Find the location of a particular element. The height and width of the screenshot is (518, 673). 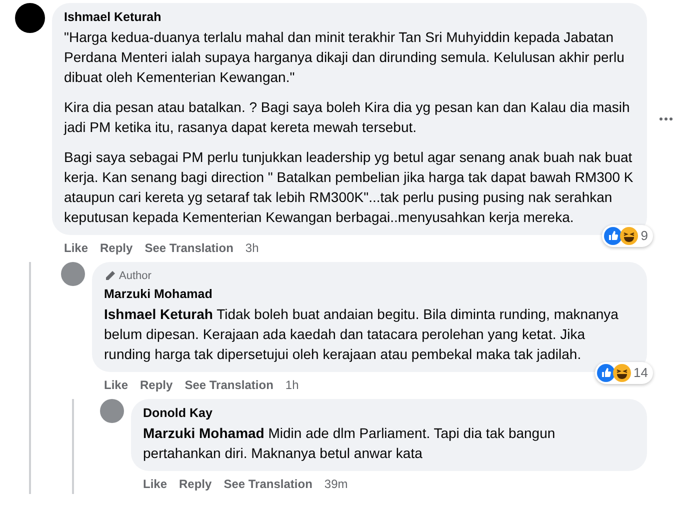

reaction-summary: 14 is located at coordinates (623, 373).